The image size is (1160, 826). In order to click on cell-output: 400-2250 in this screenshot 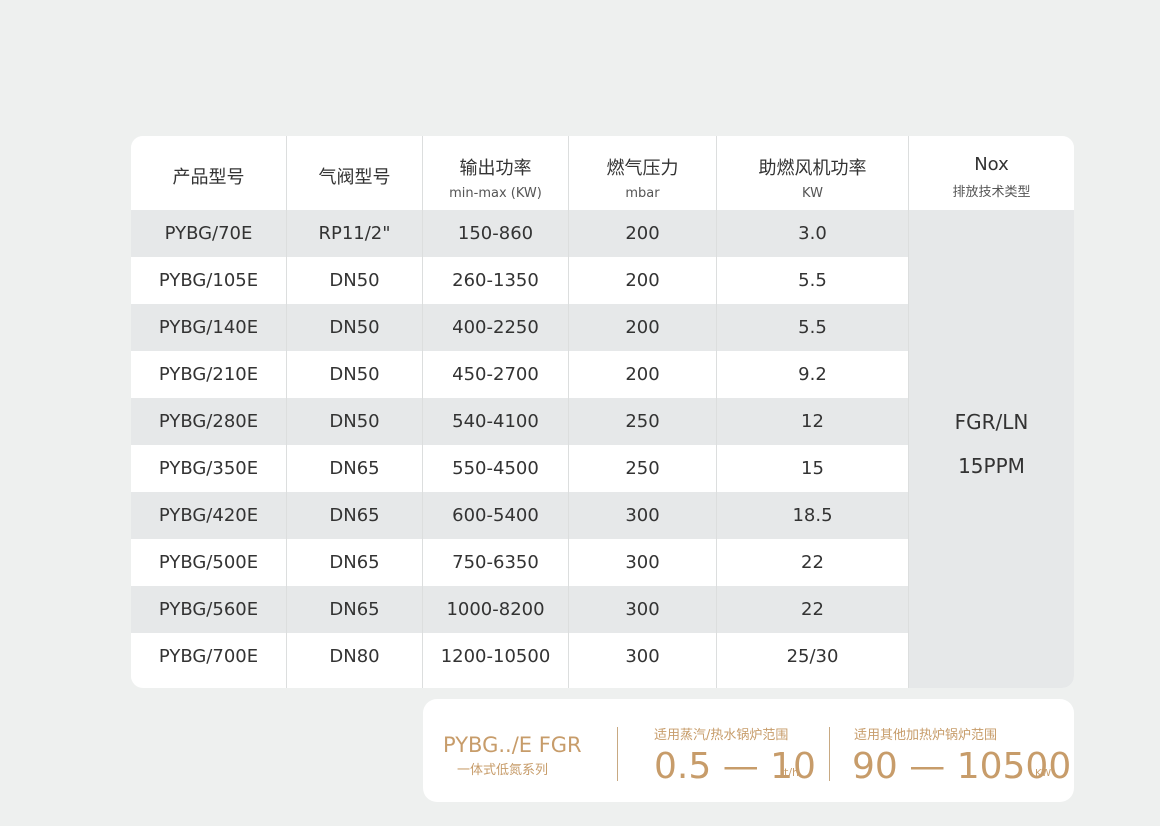, I will do `click(495, 327)`.